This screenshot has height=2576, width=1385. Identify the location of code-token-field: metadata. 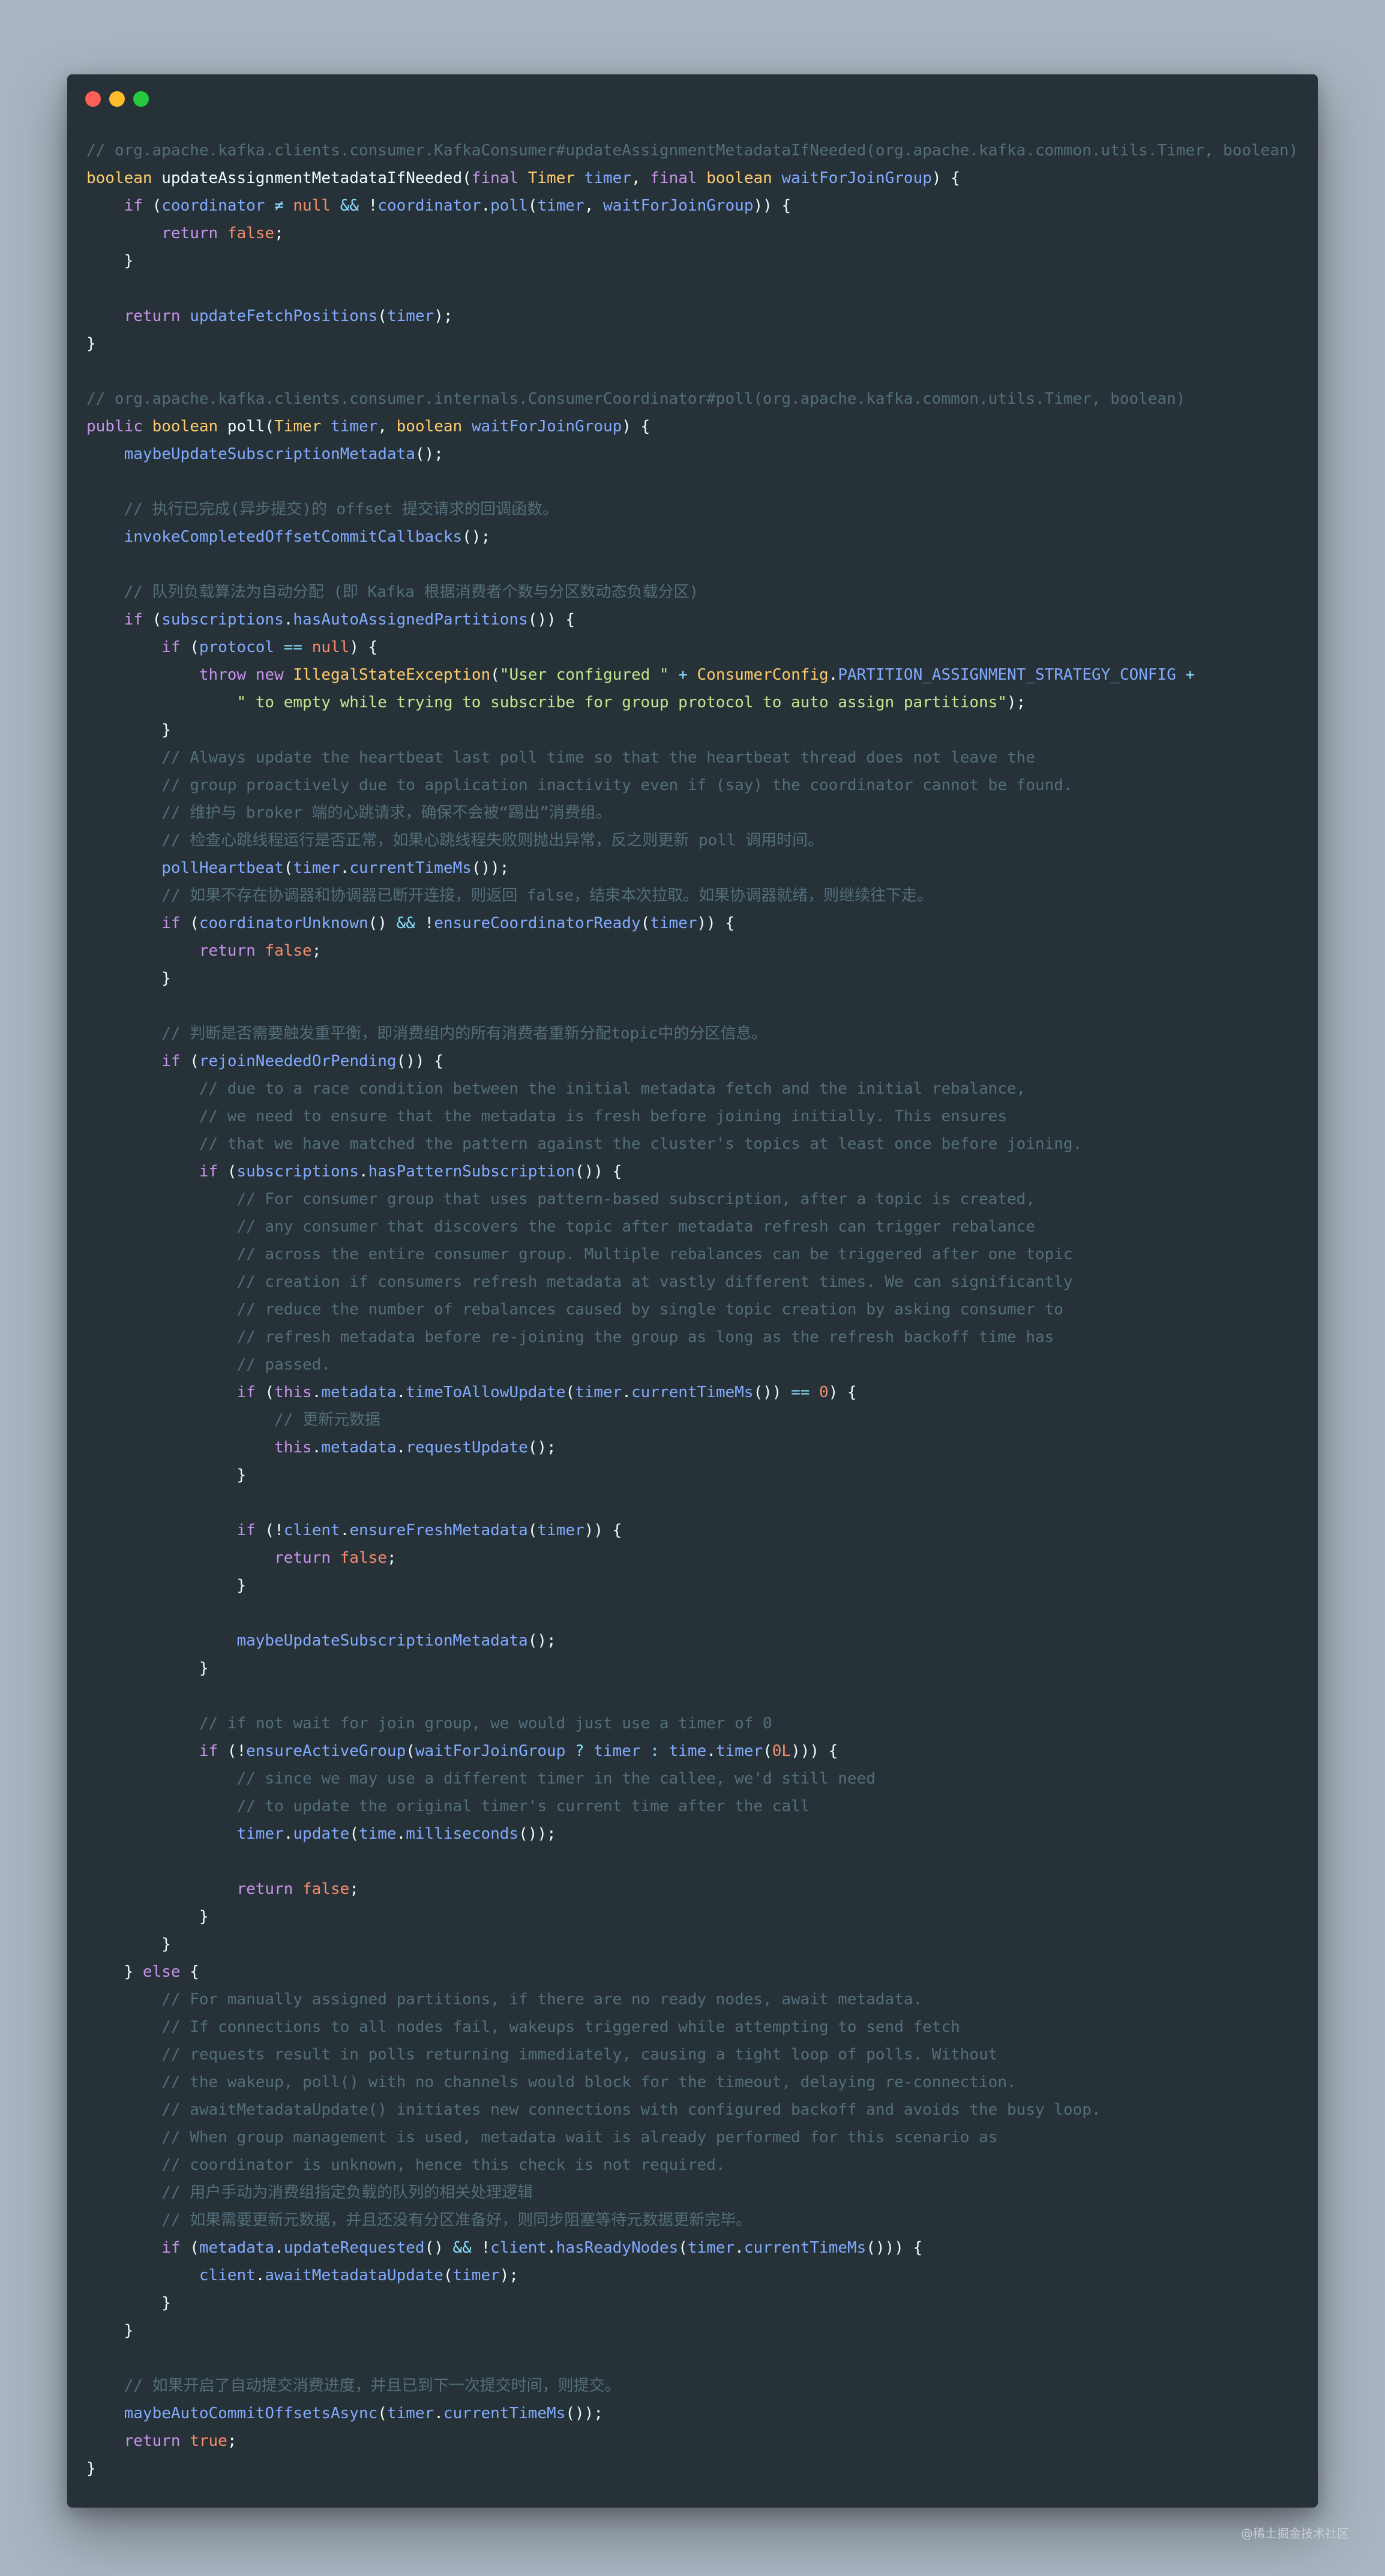
(359, 1448).